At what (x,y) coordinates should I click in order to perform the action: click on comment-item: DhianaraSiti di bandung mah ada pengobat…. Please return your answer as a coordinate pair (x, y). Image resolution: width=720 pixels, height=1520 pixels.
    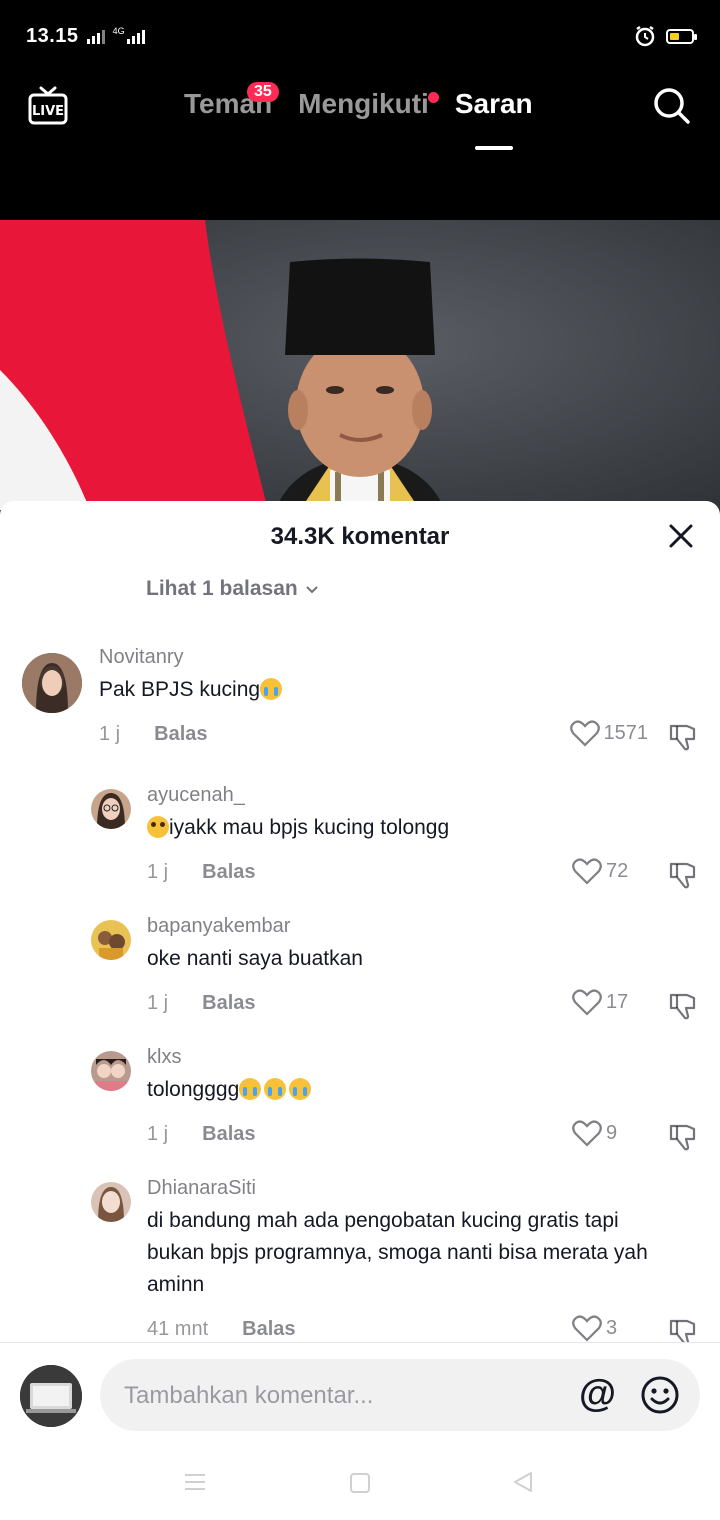
    Looking at the image, I should click on (360, 1260).